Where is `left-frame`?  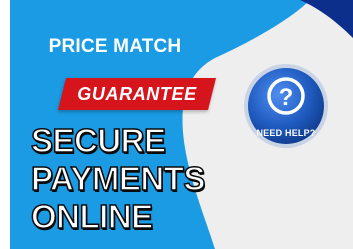 left-frame is located at coordinates (5, 124).